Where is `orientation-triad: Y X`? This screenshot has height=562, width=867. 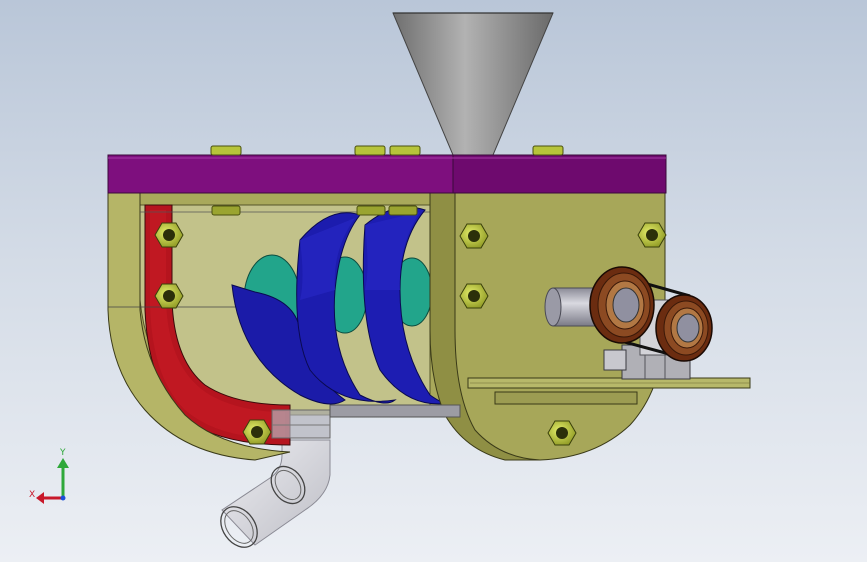 orientation-triad: Y X is located at coordinates (49, 476).